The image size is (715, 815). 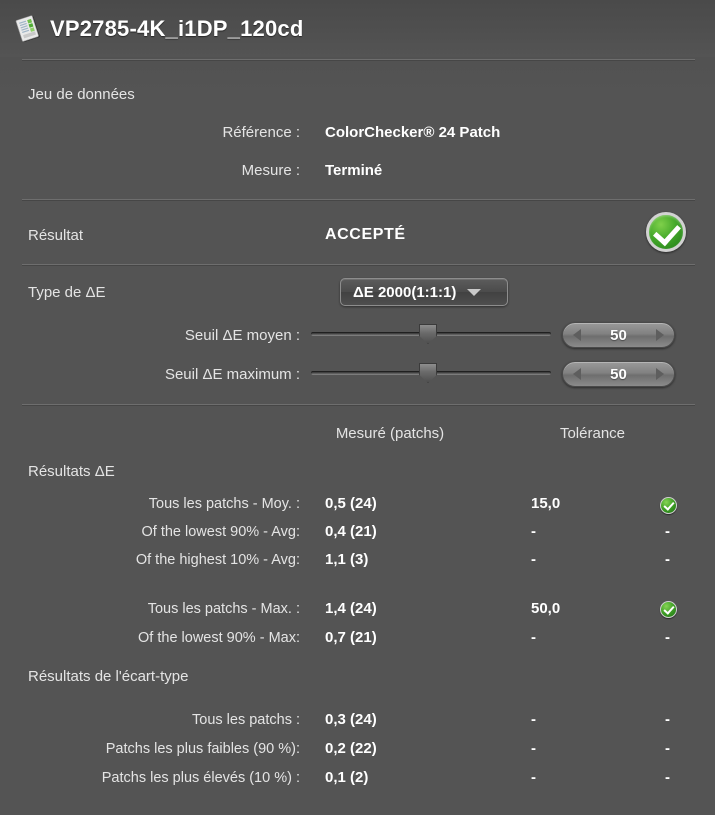 I want to click on avg-threshold-spinner: 50, so click(x=618, y=335).